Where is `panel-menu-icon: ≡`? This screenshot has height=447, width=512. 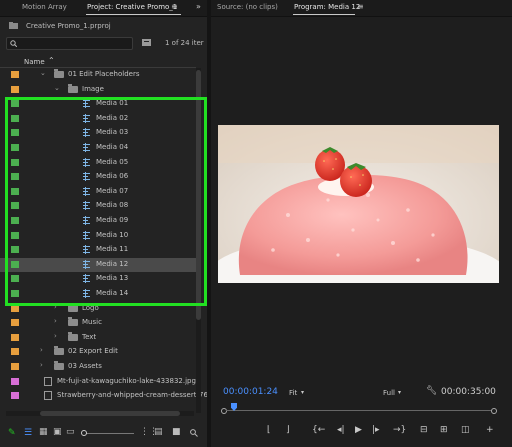 panel-menu-icon: ≡ is located at coordinates (174, 6).